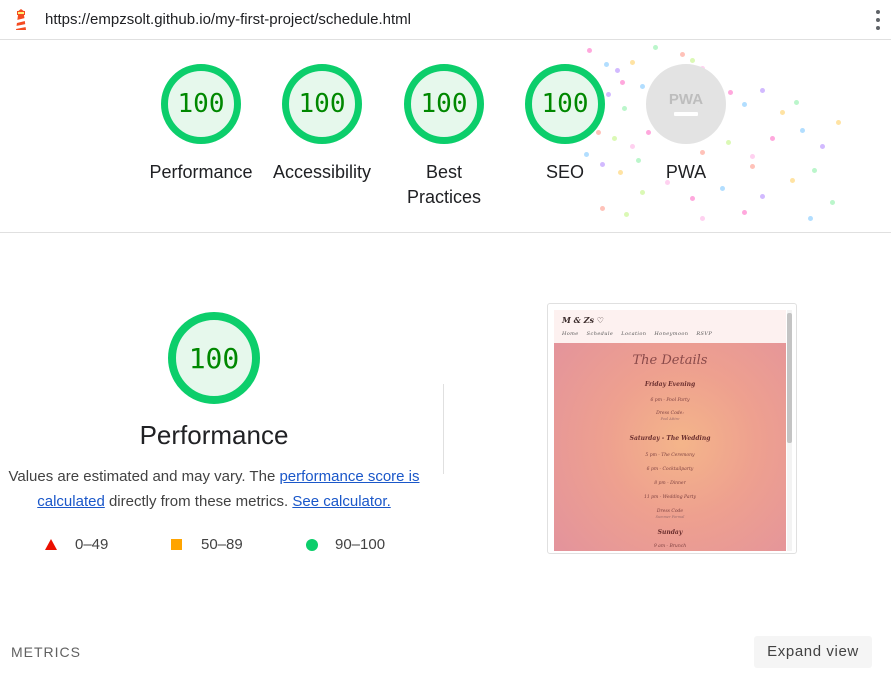  What do you see at coordinates (686, 99) in the screenshot?
I see `pwa-badge-text: PWA` at bounding box center [686, 99].